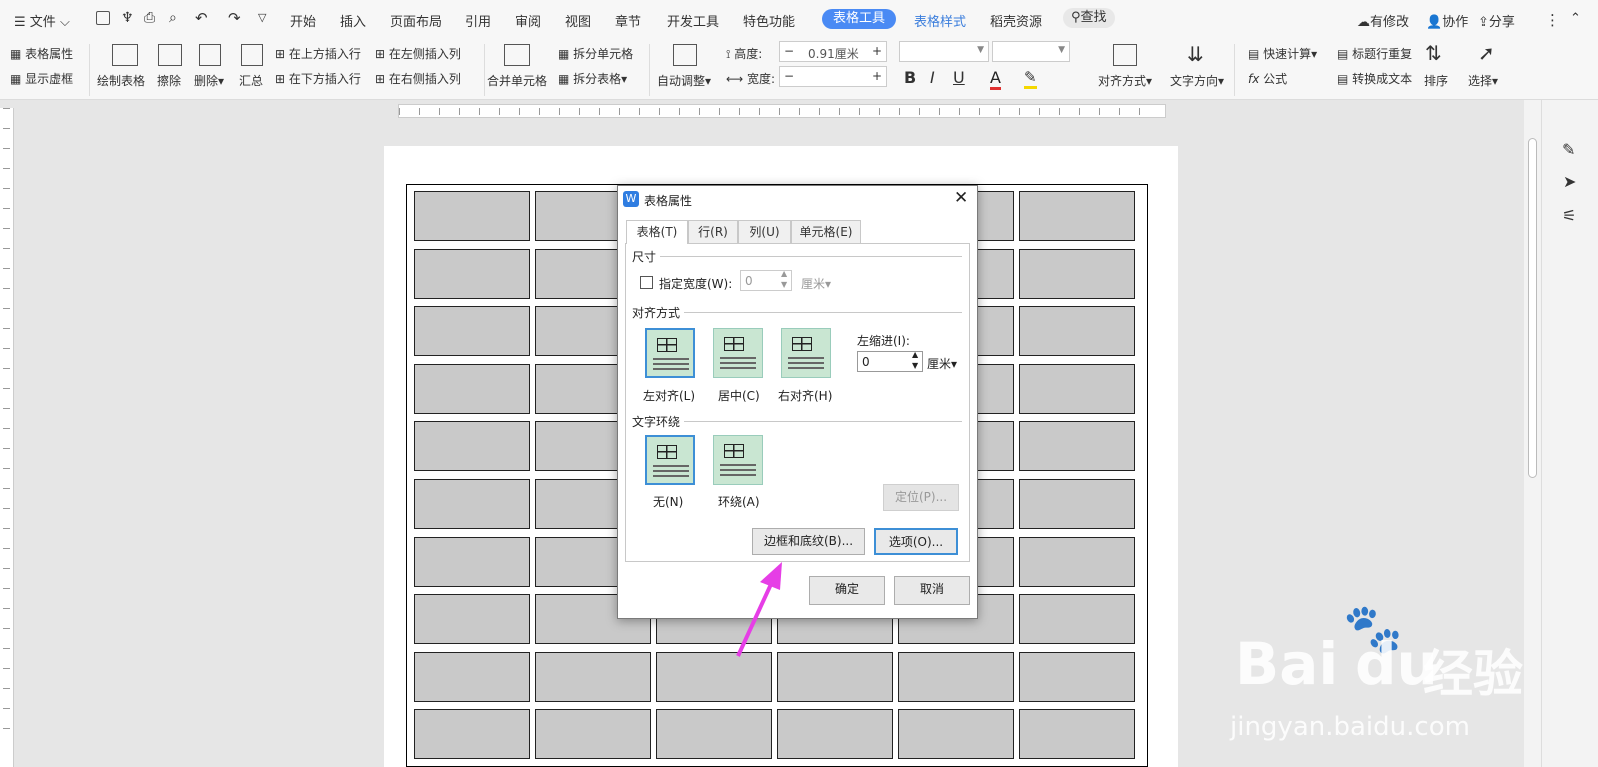 The image size is (1598, 767). Describe the element at coordinates (847, 590) in the screenshot. I see `ok-button: 确定` at that location.